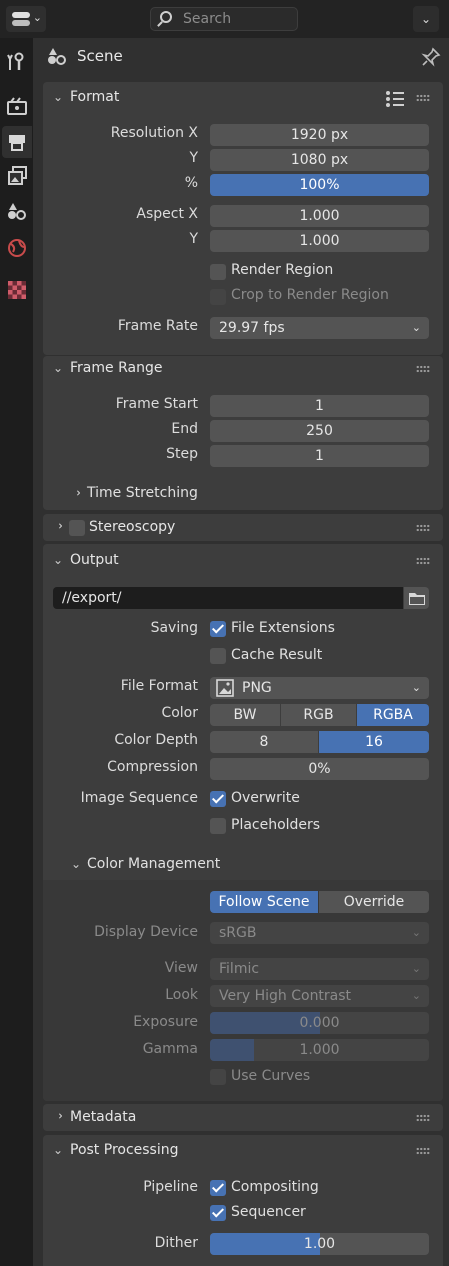 This screenshot has height=1266, width=449. What do you see at coordinates (395, 99) in the screenshot?
I see `presets-list-icon` at bounding box center [395, 99].